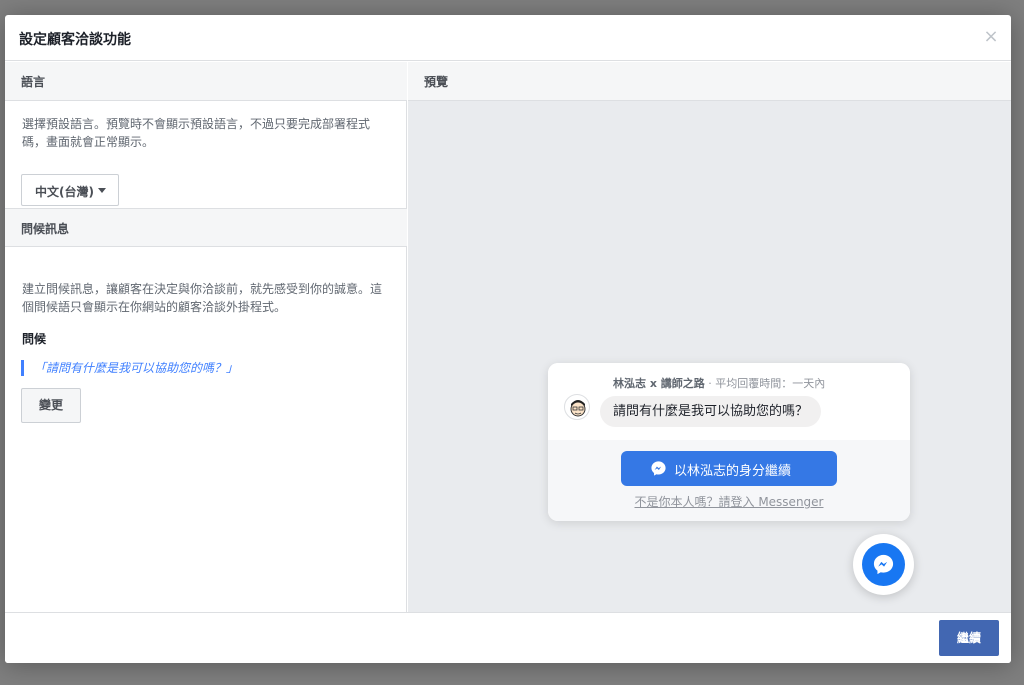 The height and width of the screenshot is (685, 1024). Describe the element at coordinates (196, 133) in the screenshot. I see `language-description: 選擇預設語言。預覽時不會顯示預設語言，不過只要完成部署程式碼，畫面就會正常顯示。` at that location.